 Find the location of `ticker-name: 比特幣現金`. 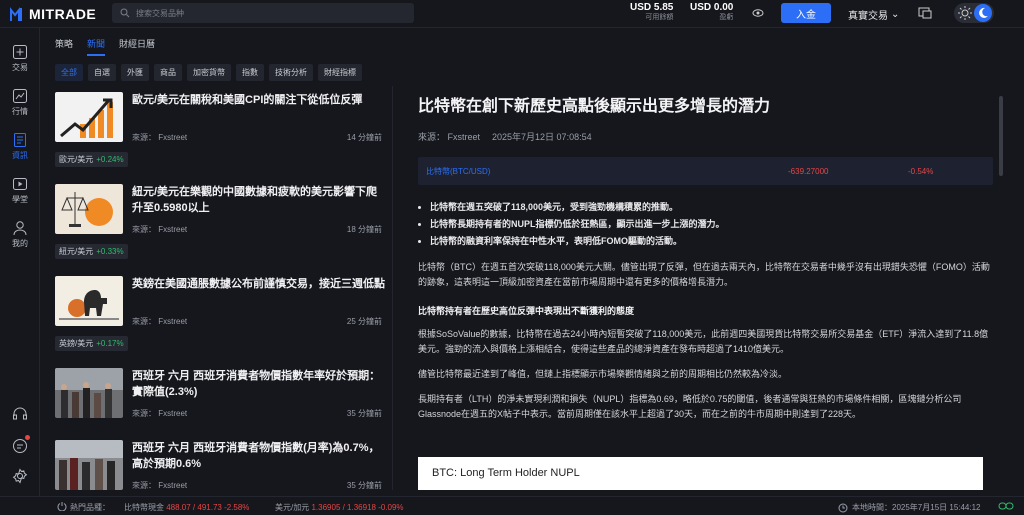

ticker-name: 比特幣現金 is located at coordinates (144, 507).